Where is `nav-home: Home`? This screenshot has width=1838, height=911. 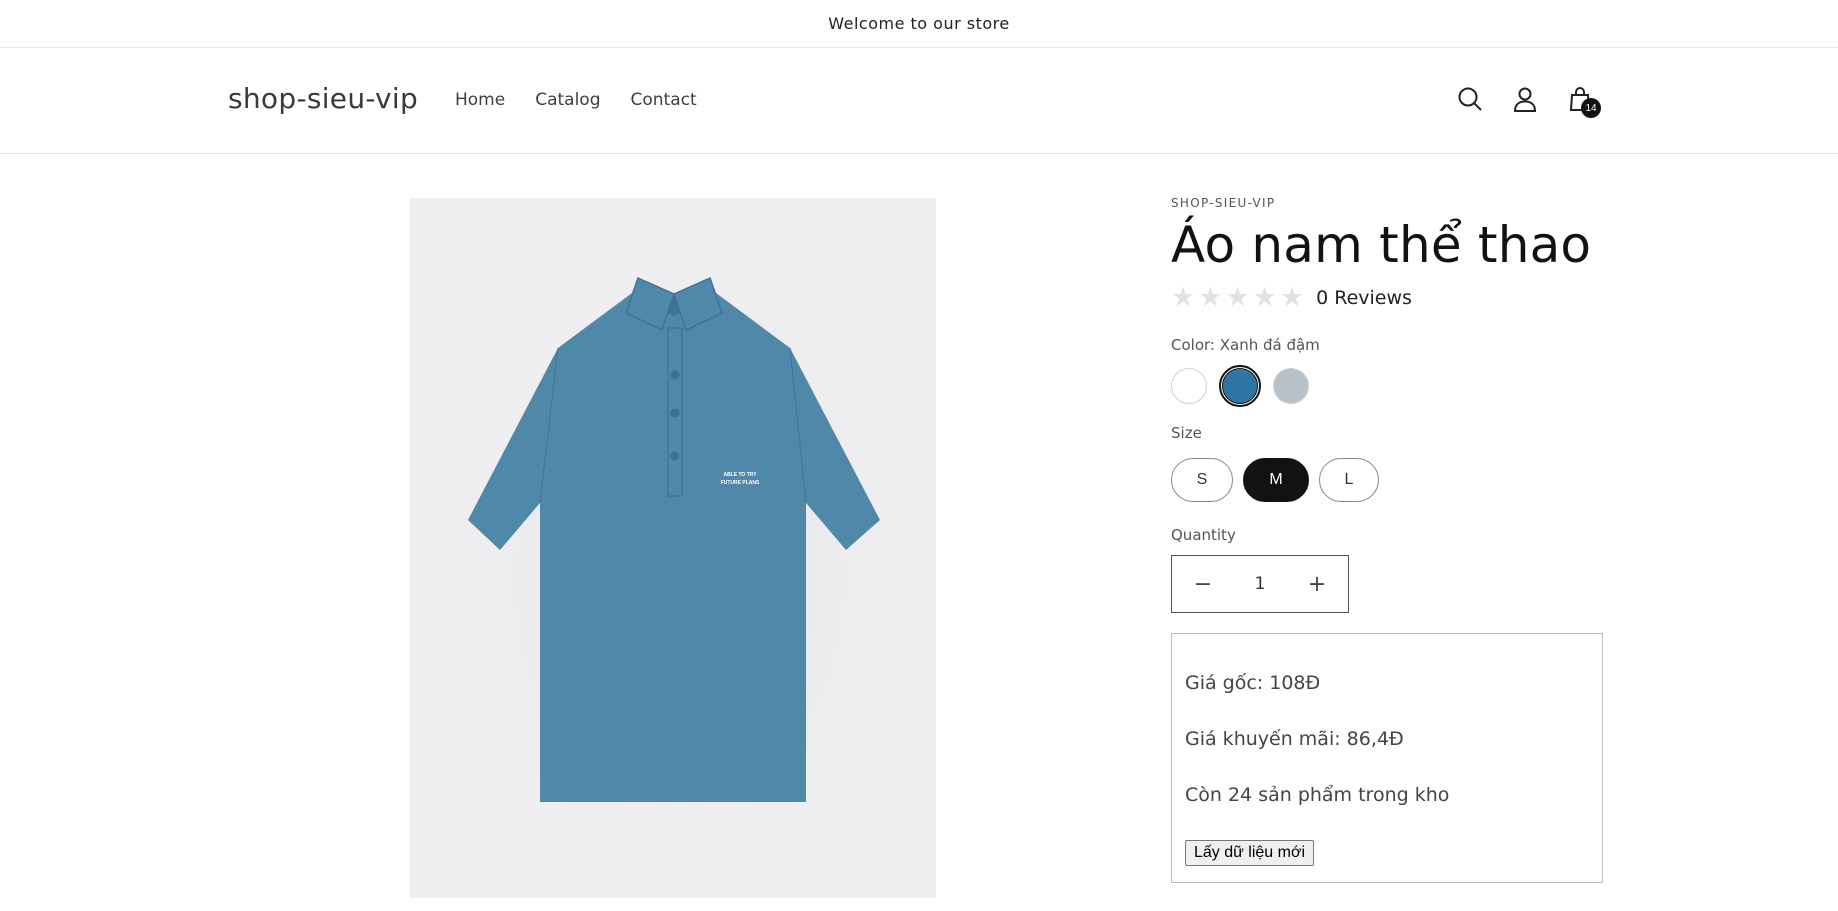 nav-home: Home is located at coordinates (480, 100).